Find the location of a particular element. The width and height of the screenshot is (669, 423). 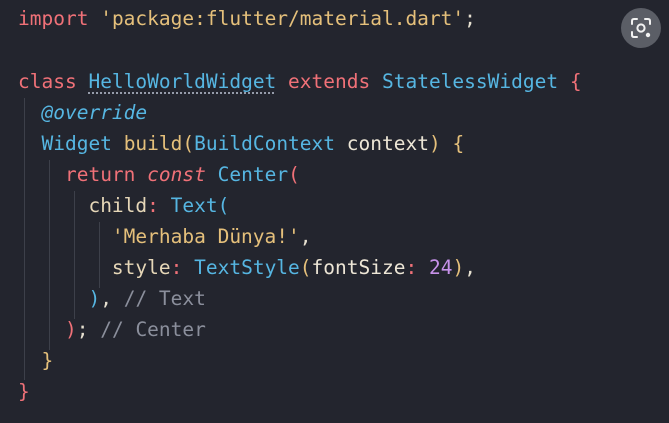

text-comment: // Text is located at coordinates (164, 298).